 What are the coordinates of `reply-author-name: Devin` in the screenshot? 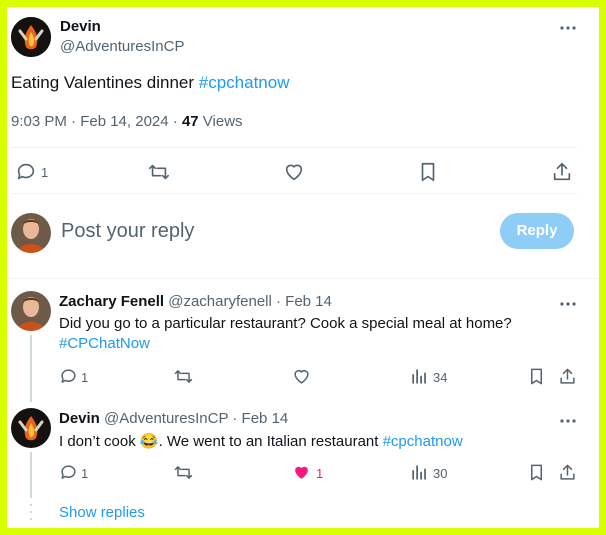 It's located at (79, 418).